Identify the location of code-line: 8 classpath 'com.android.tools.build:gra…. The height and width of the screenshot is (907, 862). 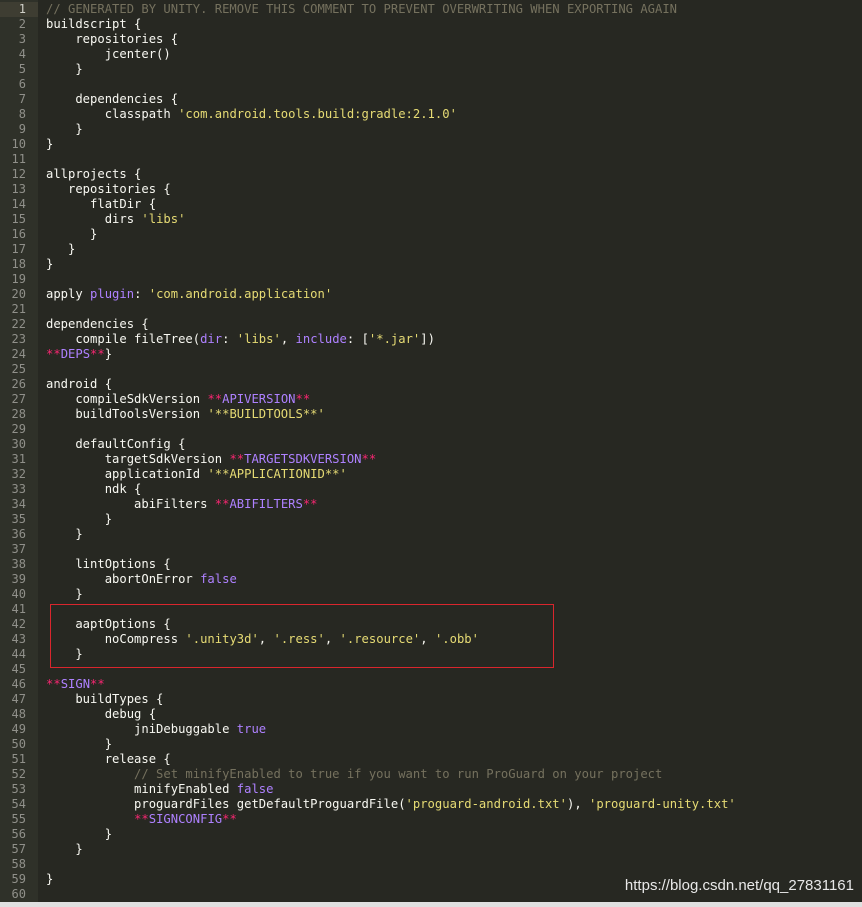
(431, 114).